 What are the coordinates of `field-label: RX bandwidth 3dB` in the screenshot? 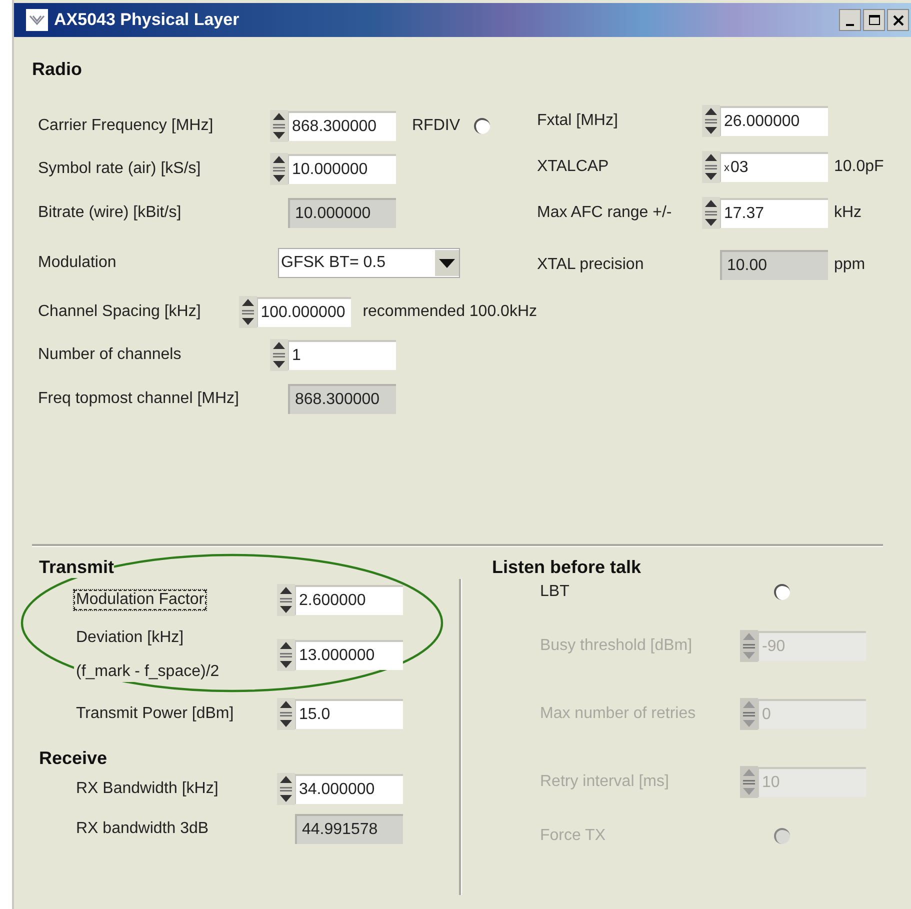 It's located at (142, 829).